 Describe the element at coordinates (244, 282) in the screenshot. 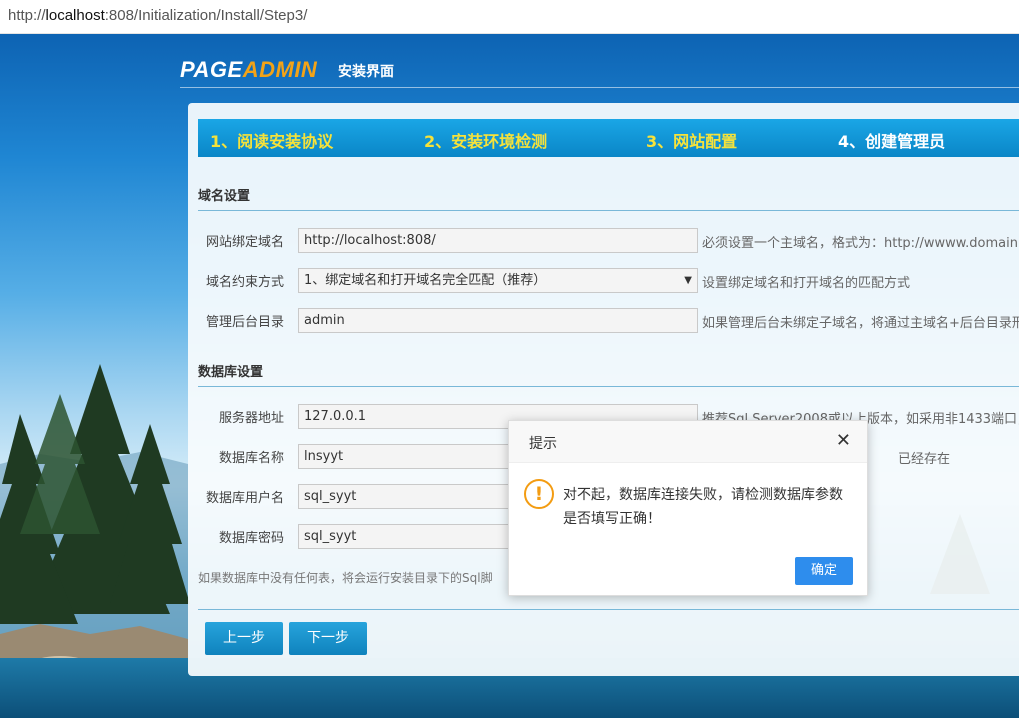

I see `domain-match-label: 域名约束方式` at that location.